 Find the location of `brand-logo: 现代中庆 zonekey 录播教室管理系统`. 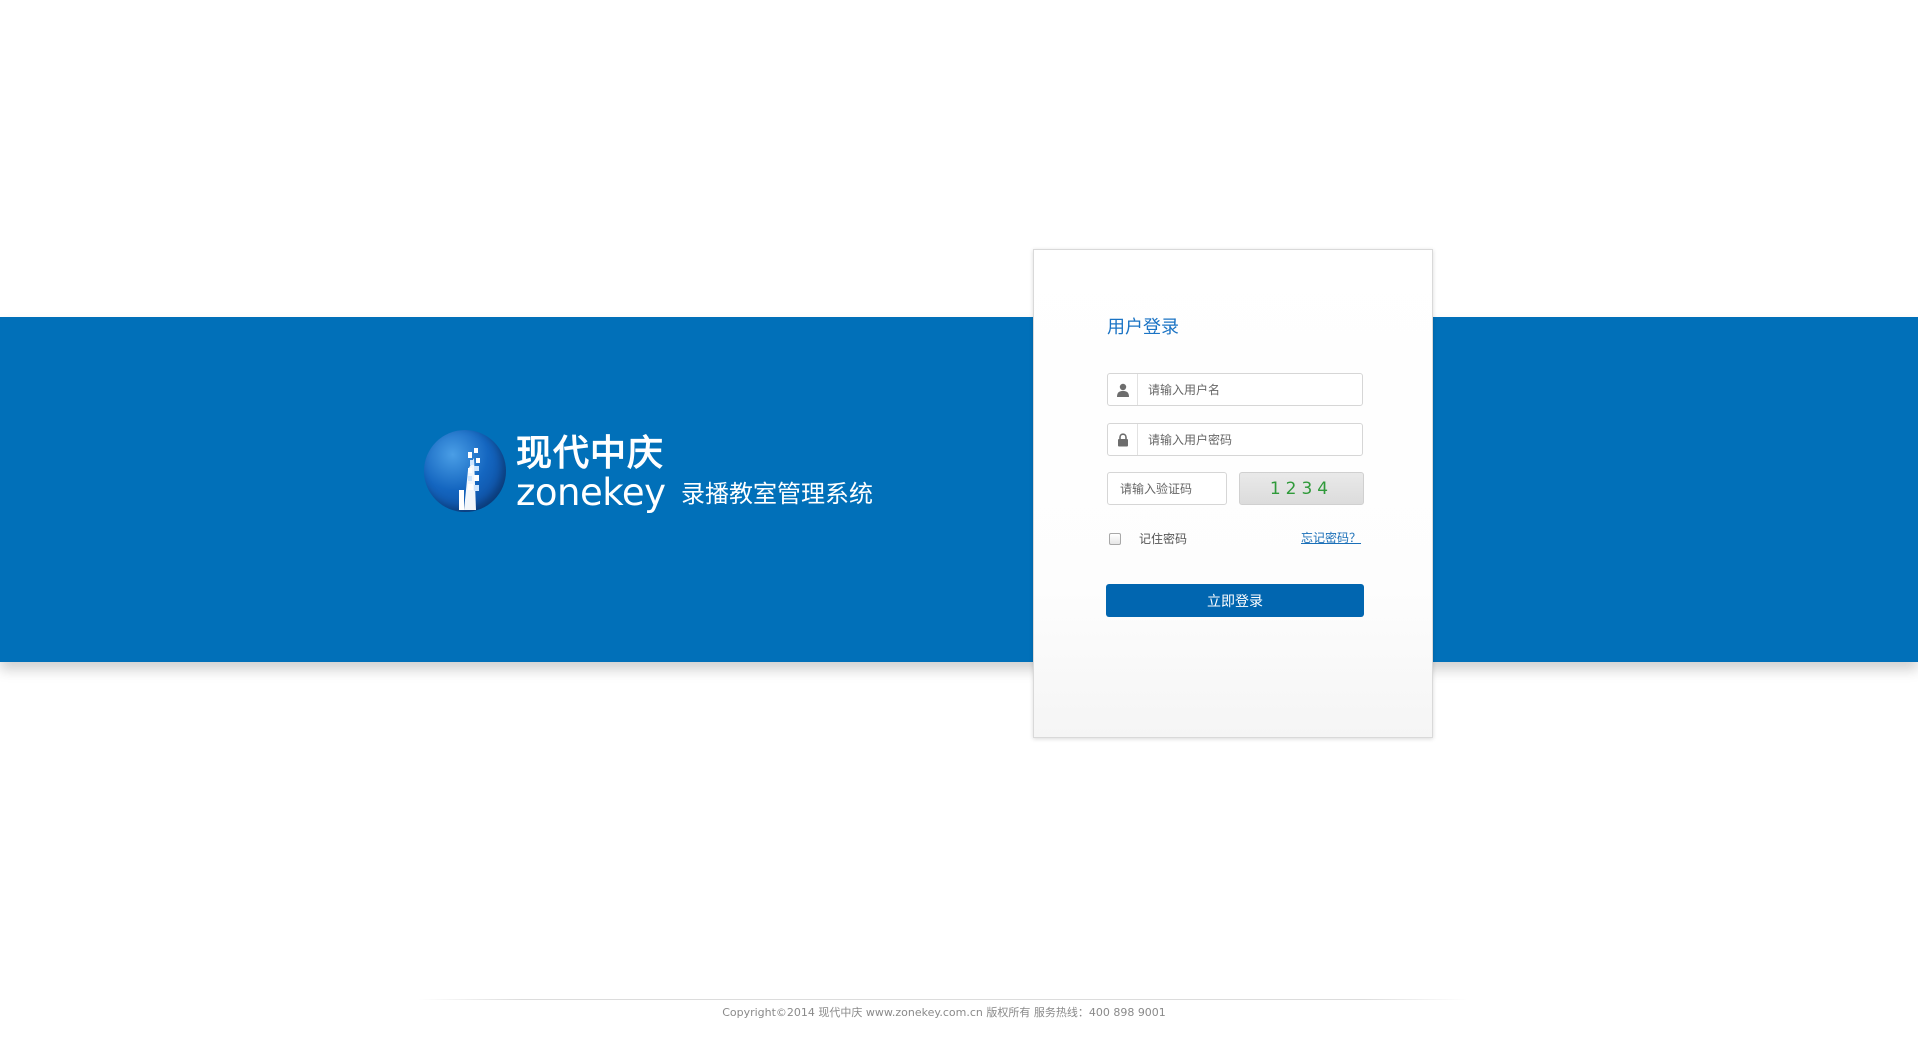

brand-logo: 现代中庆 zonekey 录播教室管理系统 is located at coordinates (654, 475).